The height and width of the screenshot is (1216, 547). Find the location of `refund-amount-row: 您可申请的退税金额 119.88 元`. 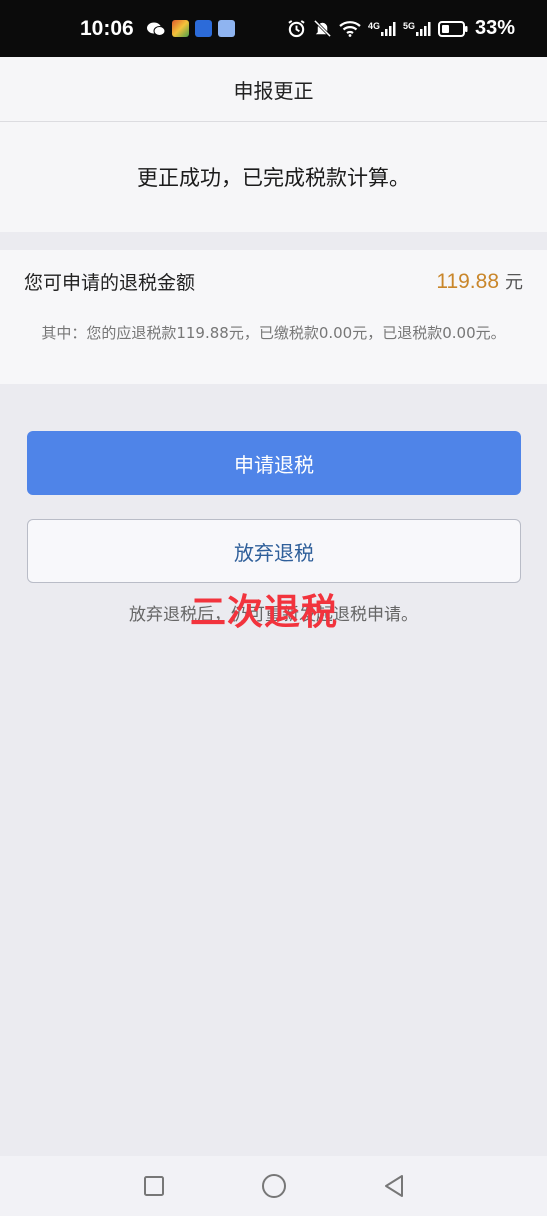

refund-amount-row: 您可申请的退税金额 119.88 元 is located at coordinates (273, 281).